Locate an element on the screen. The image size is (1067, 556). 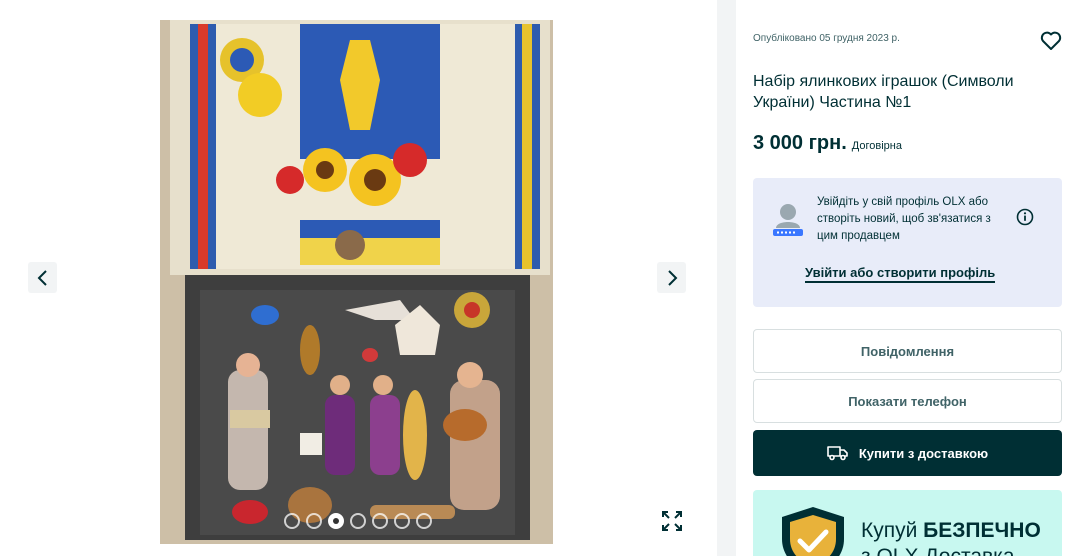
truck-icon is located at coordinates (837, 453).